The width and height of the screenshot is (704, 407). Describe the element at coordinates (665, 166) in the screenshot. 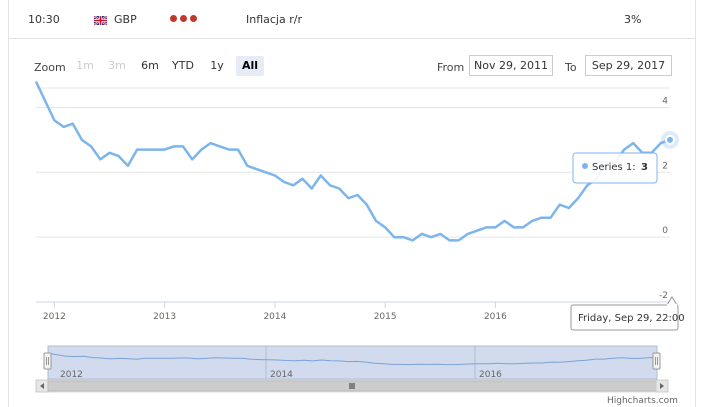

I see `y-tick-label: 2` at that location.